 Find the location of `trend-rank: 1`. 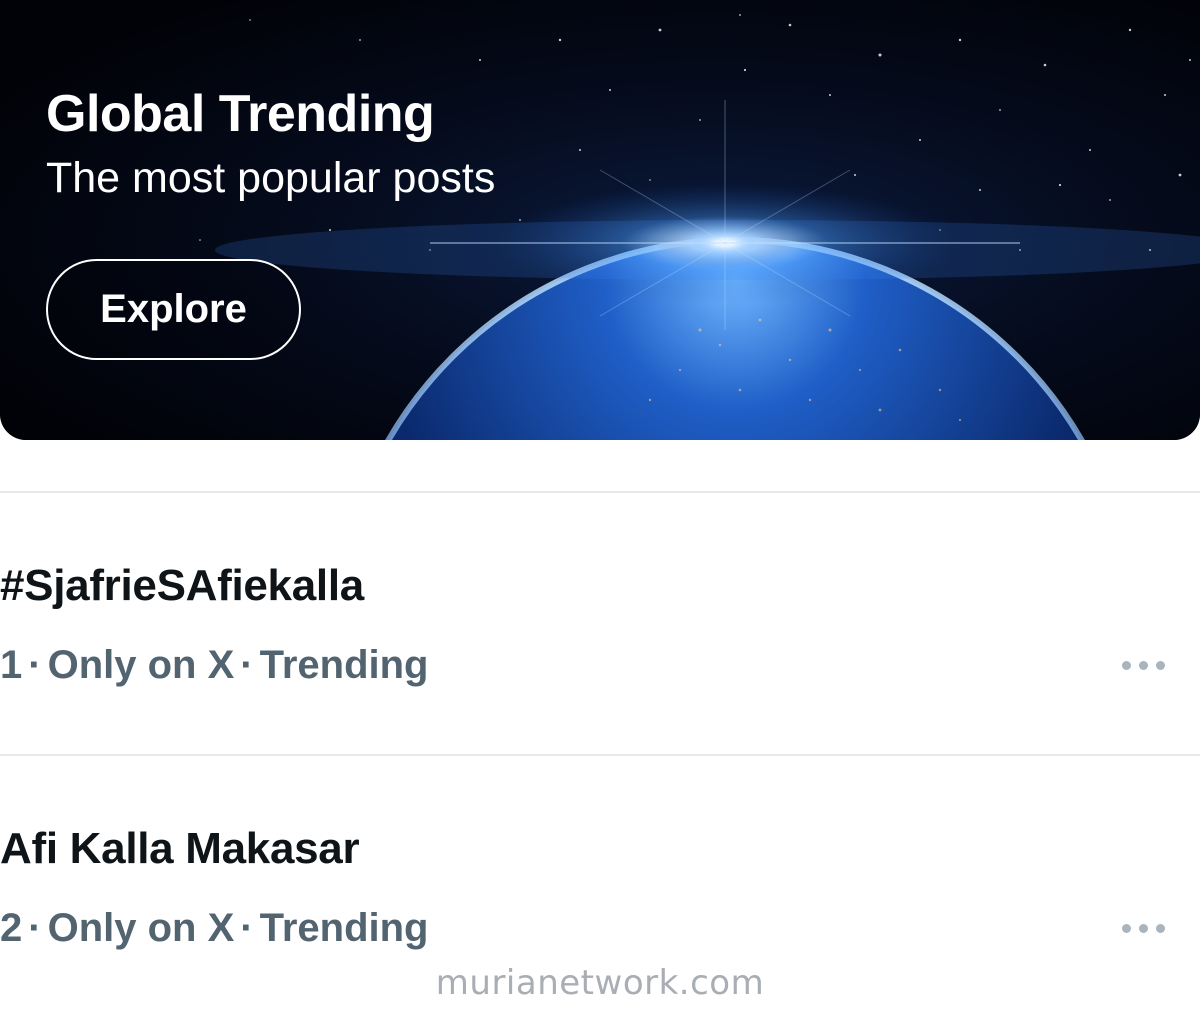

trend-rank: 1 is located at coordinates (11, 665).